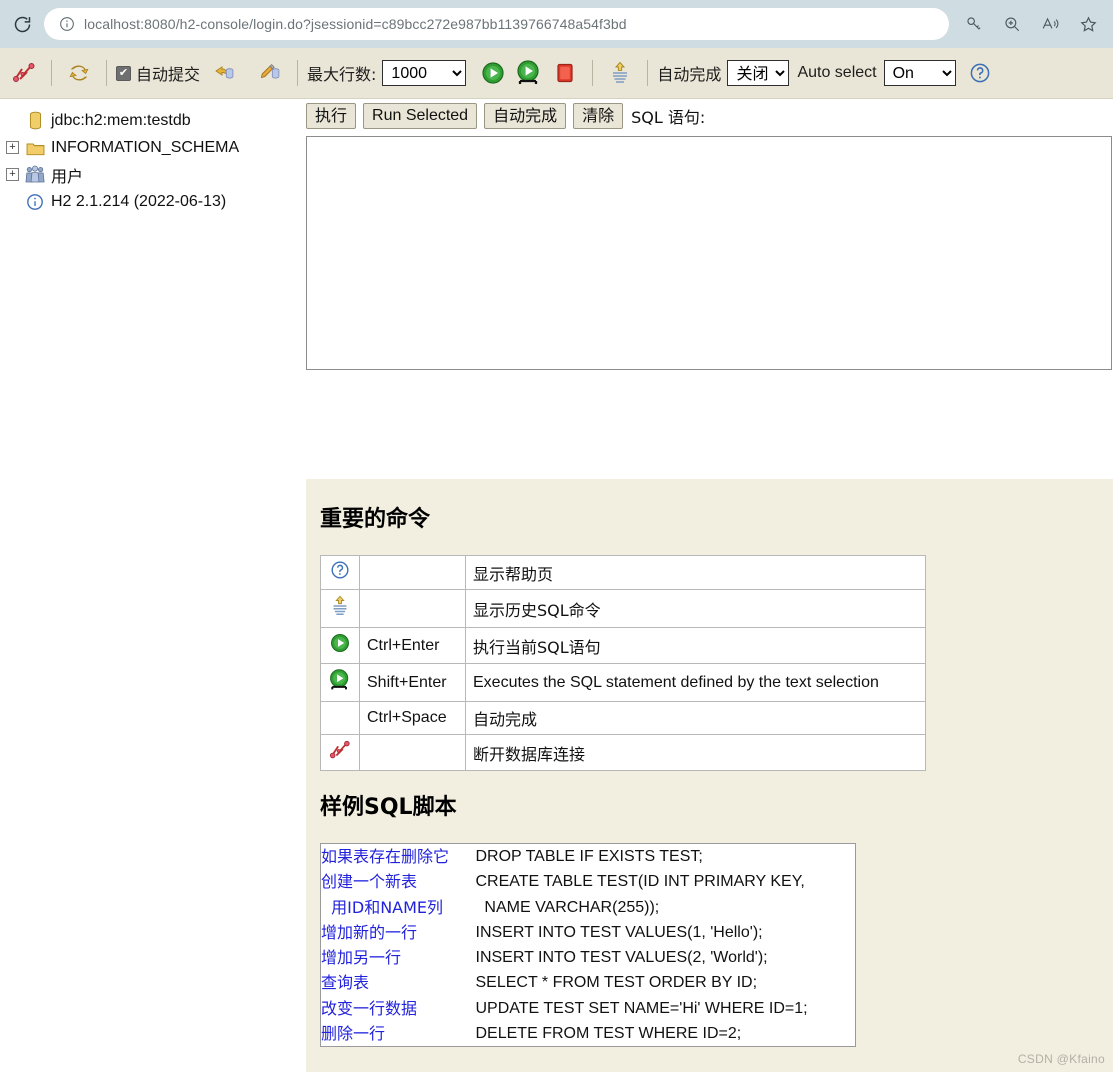  What do you see at coordinates (695, 752) in the screenshot?
I see `row-description-cell: 断开数据库连接` at bounding box center [695, 752].